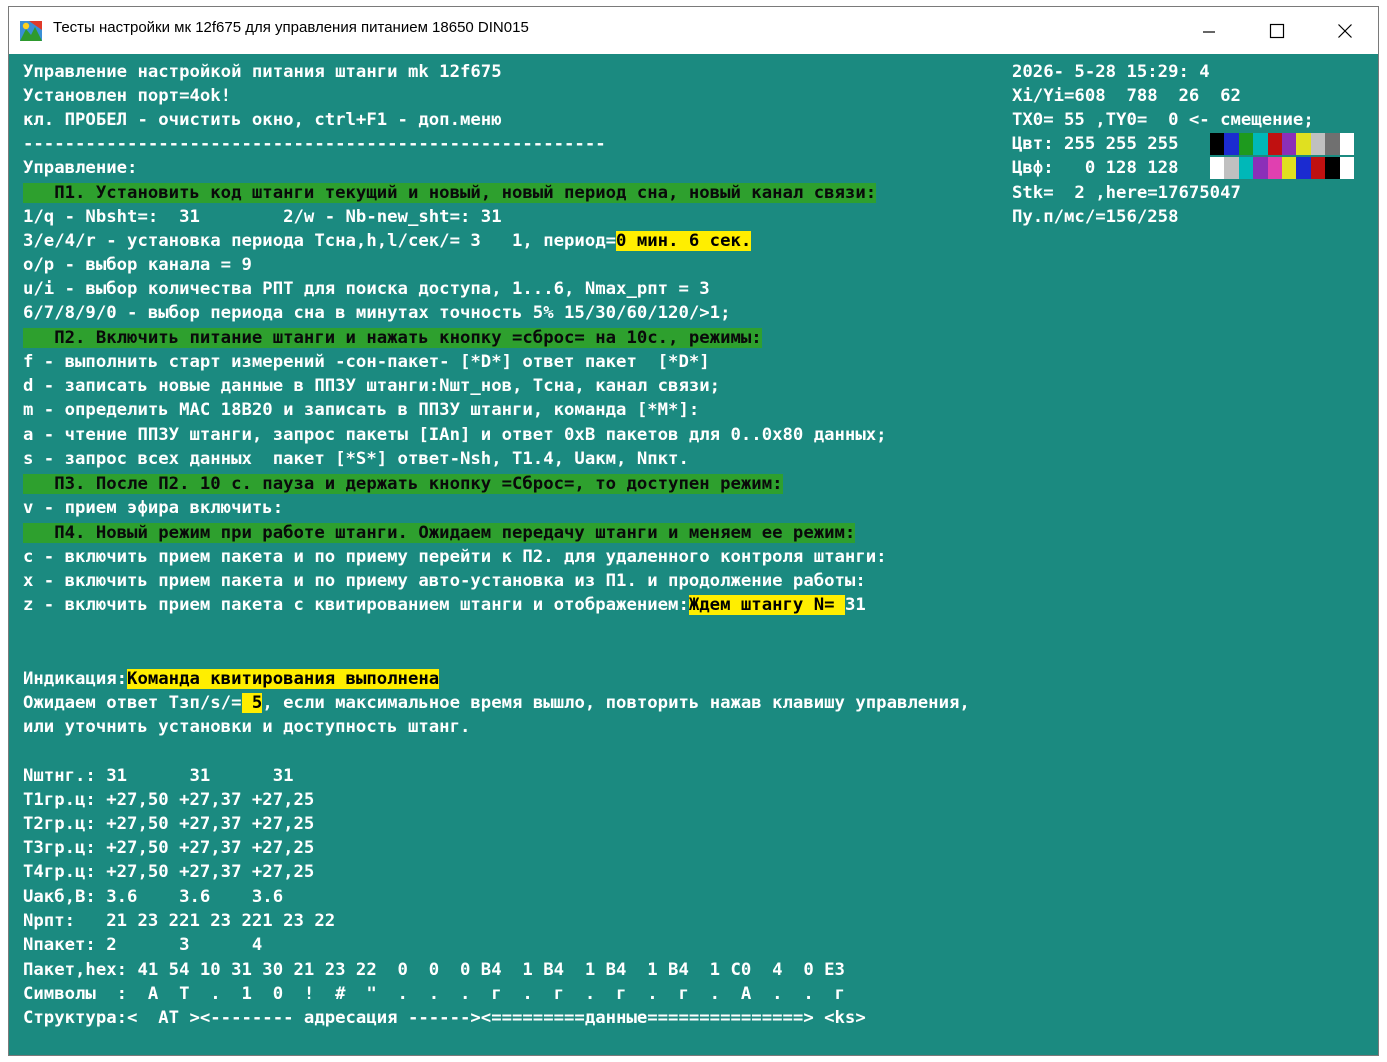 This screenshot has width=1387, height=1062. What do you see at coordinates (1126, 193) in the screenshot?
I see `status-stack: Stk= 2 ,here=17675047` at bounding box center [1126, 193].